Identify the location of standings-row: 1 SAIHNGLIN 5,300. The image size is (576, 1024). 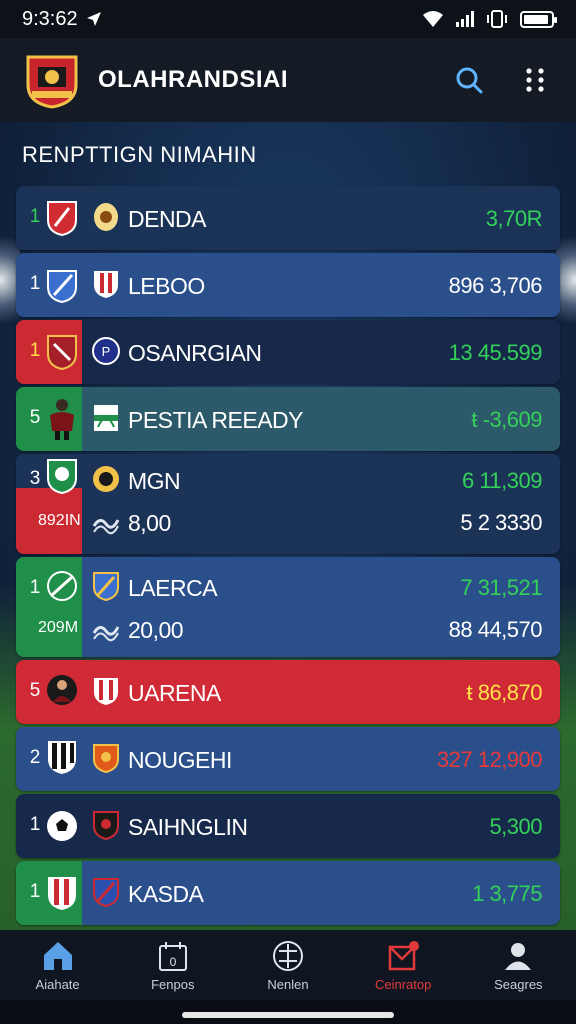
(288, 826).